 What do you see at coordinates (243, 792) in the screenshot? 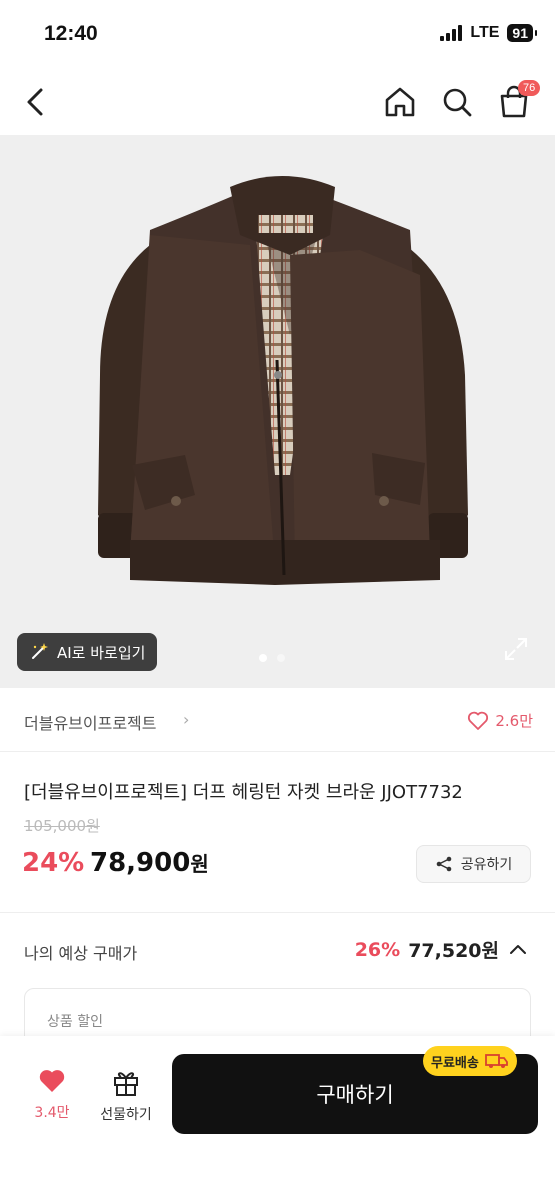
I see `product-title: [더블유브이프로젝트] 더프 헤링턴 자켓 브라운 JJOT7732` at bounding box center [243, 792].